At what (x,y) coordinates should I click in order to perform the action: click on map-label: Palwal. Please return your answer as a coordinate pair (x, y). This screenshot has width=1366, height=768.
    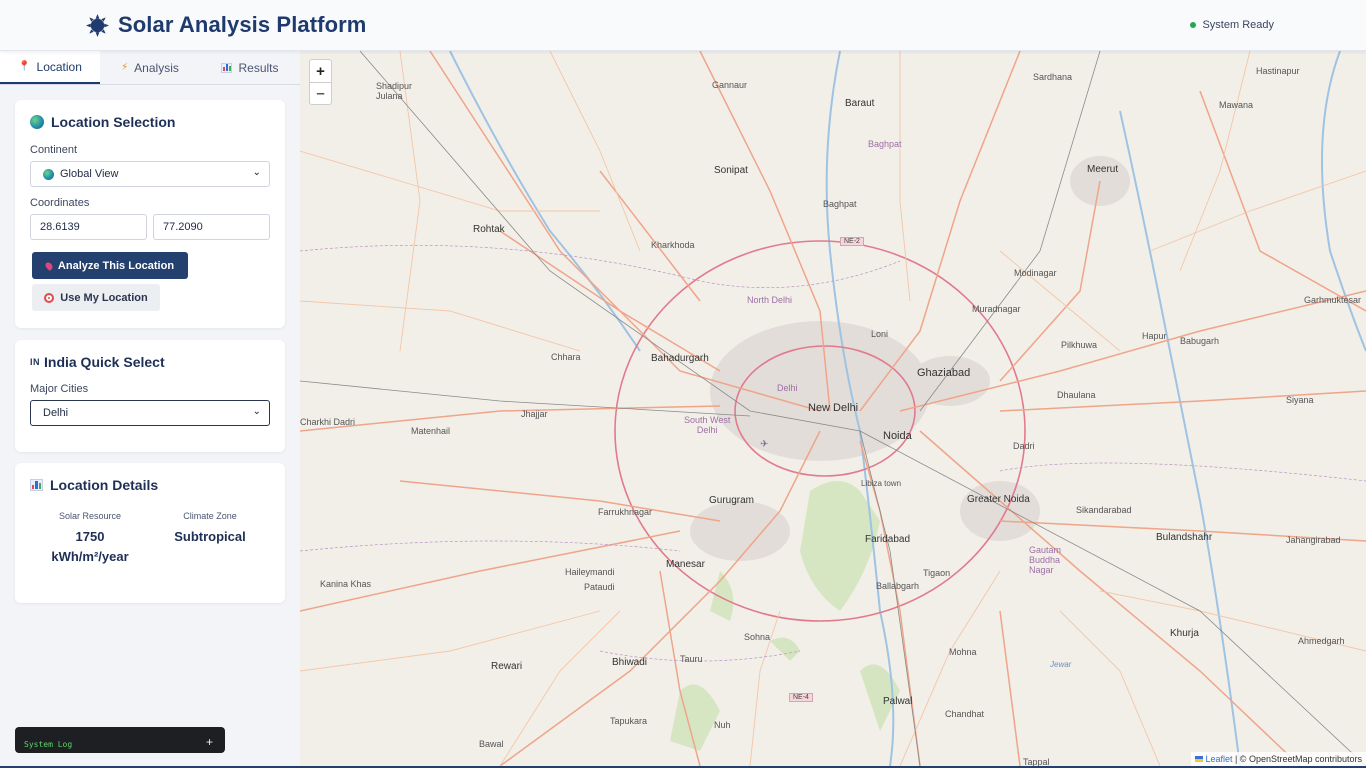
    Looking at the image, I should click on (898, 701).